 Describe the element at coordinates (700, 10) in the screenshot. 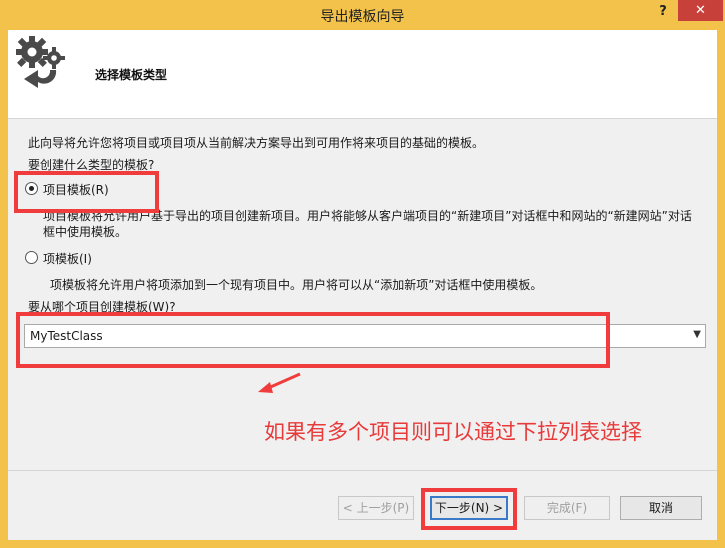

I see `close-button: ✕` at that location.